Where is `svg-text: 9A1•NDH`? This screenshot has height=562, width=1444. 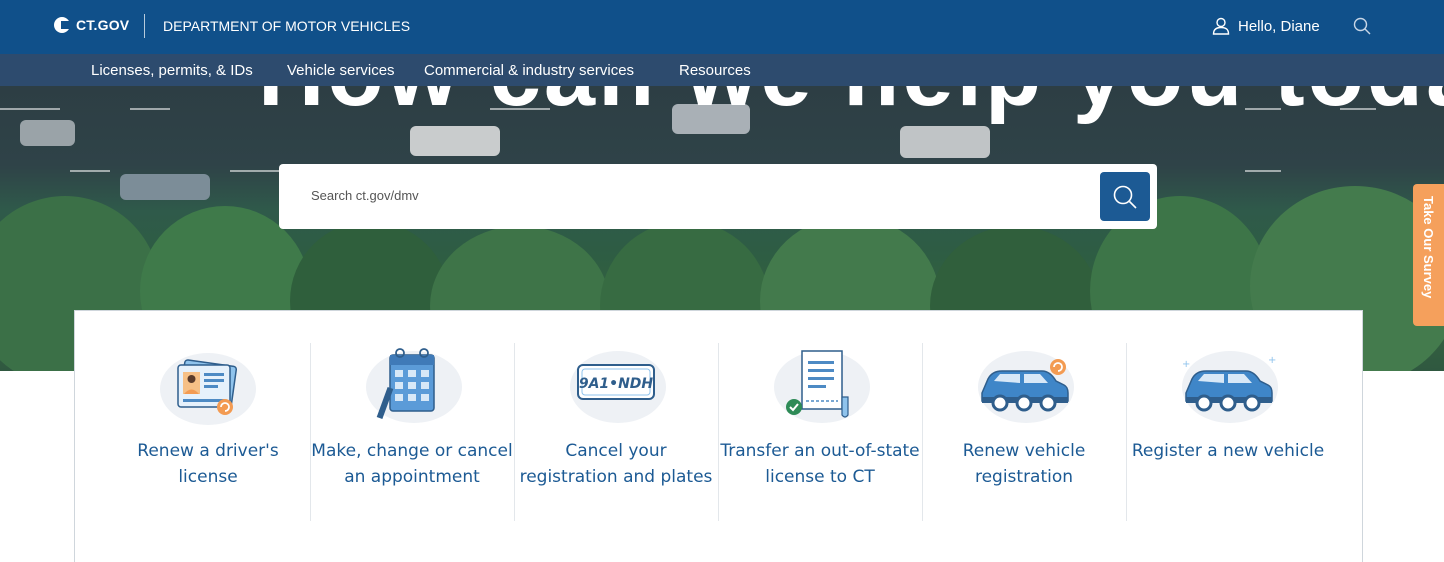 svg-text: 9A1•NDH is located at coordinates (616, 384).